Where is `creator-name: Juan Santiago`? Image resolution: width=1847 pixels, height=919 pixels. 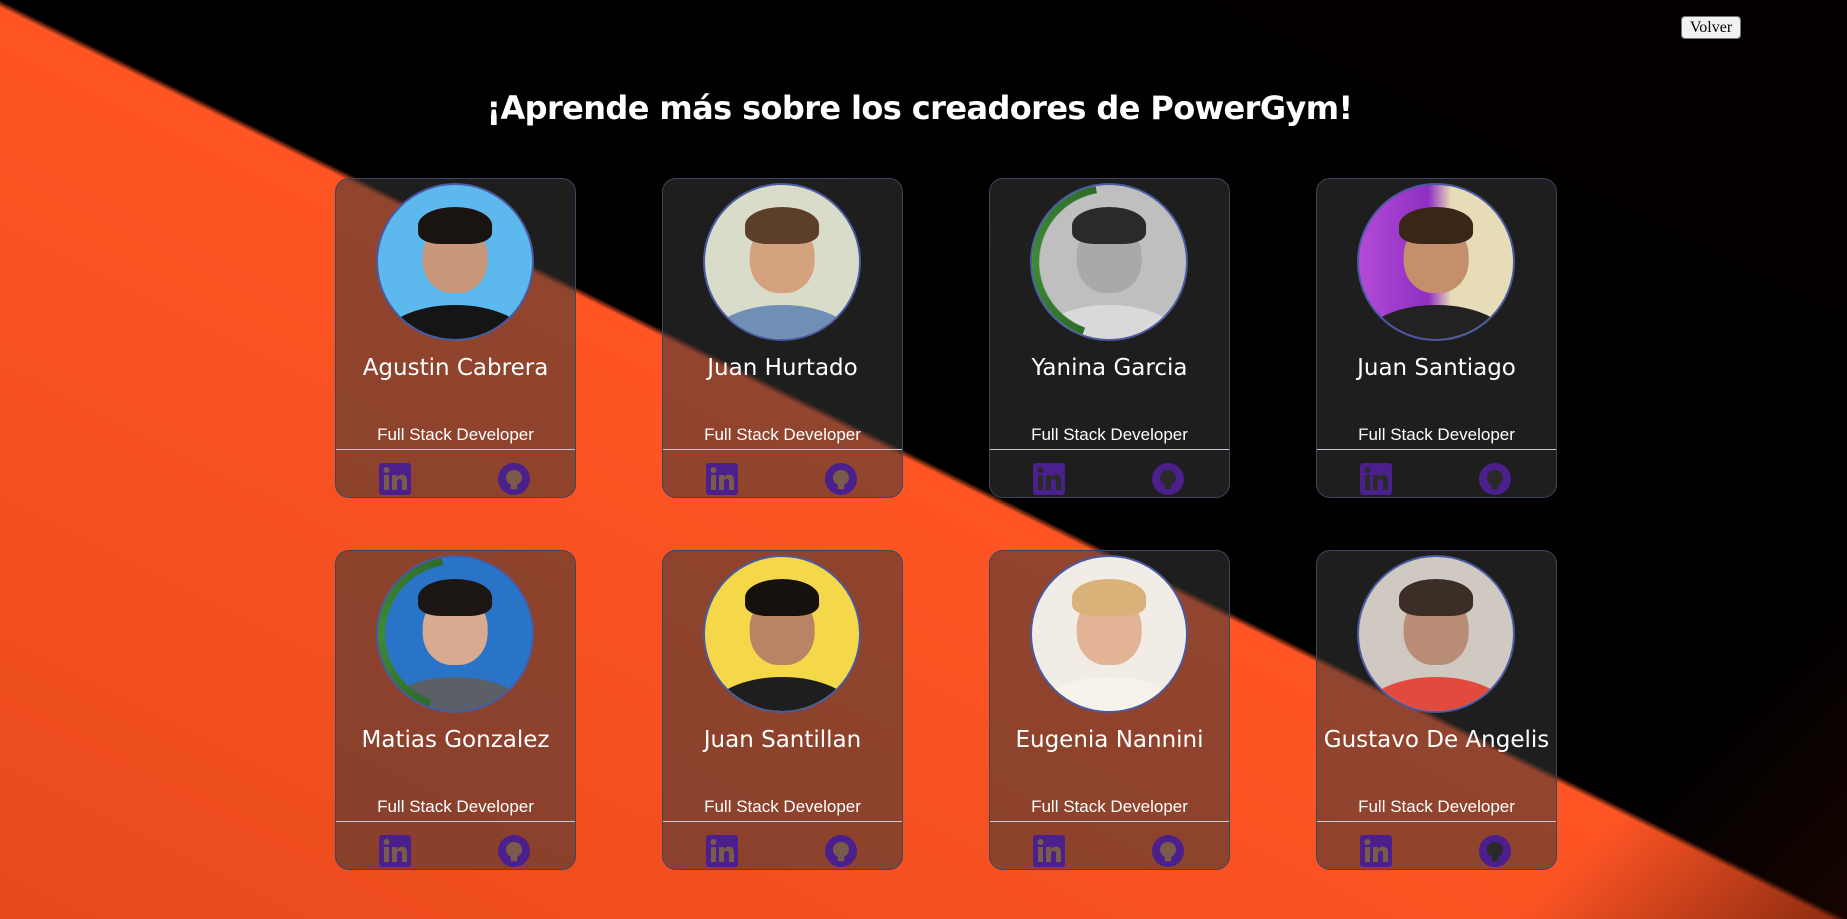
creator-name: Juan Santiago is located at coordinates (1436, 368).